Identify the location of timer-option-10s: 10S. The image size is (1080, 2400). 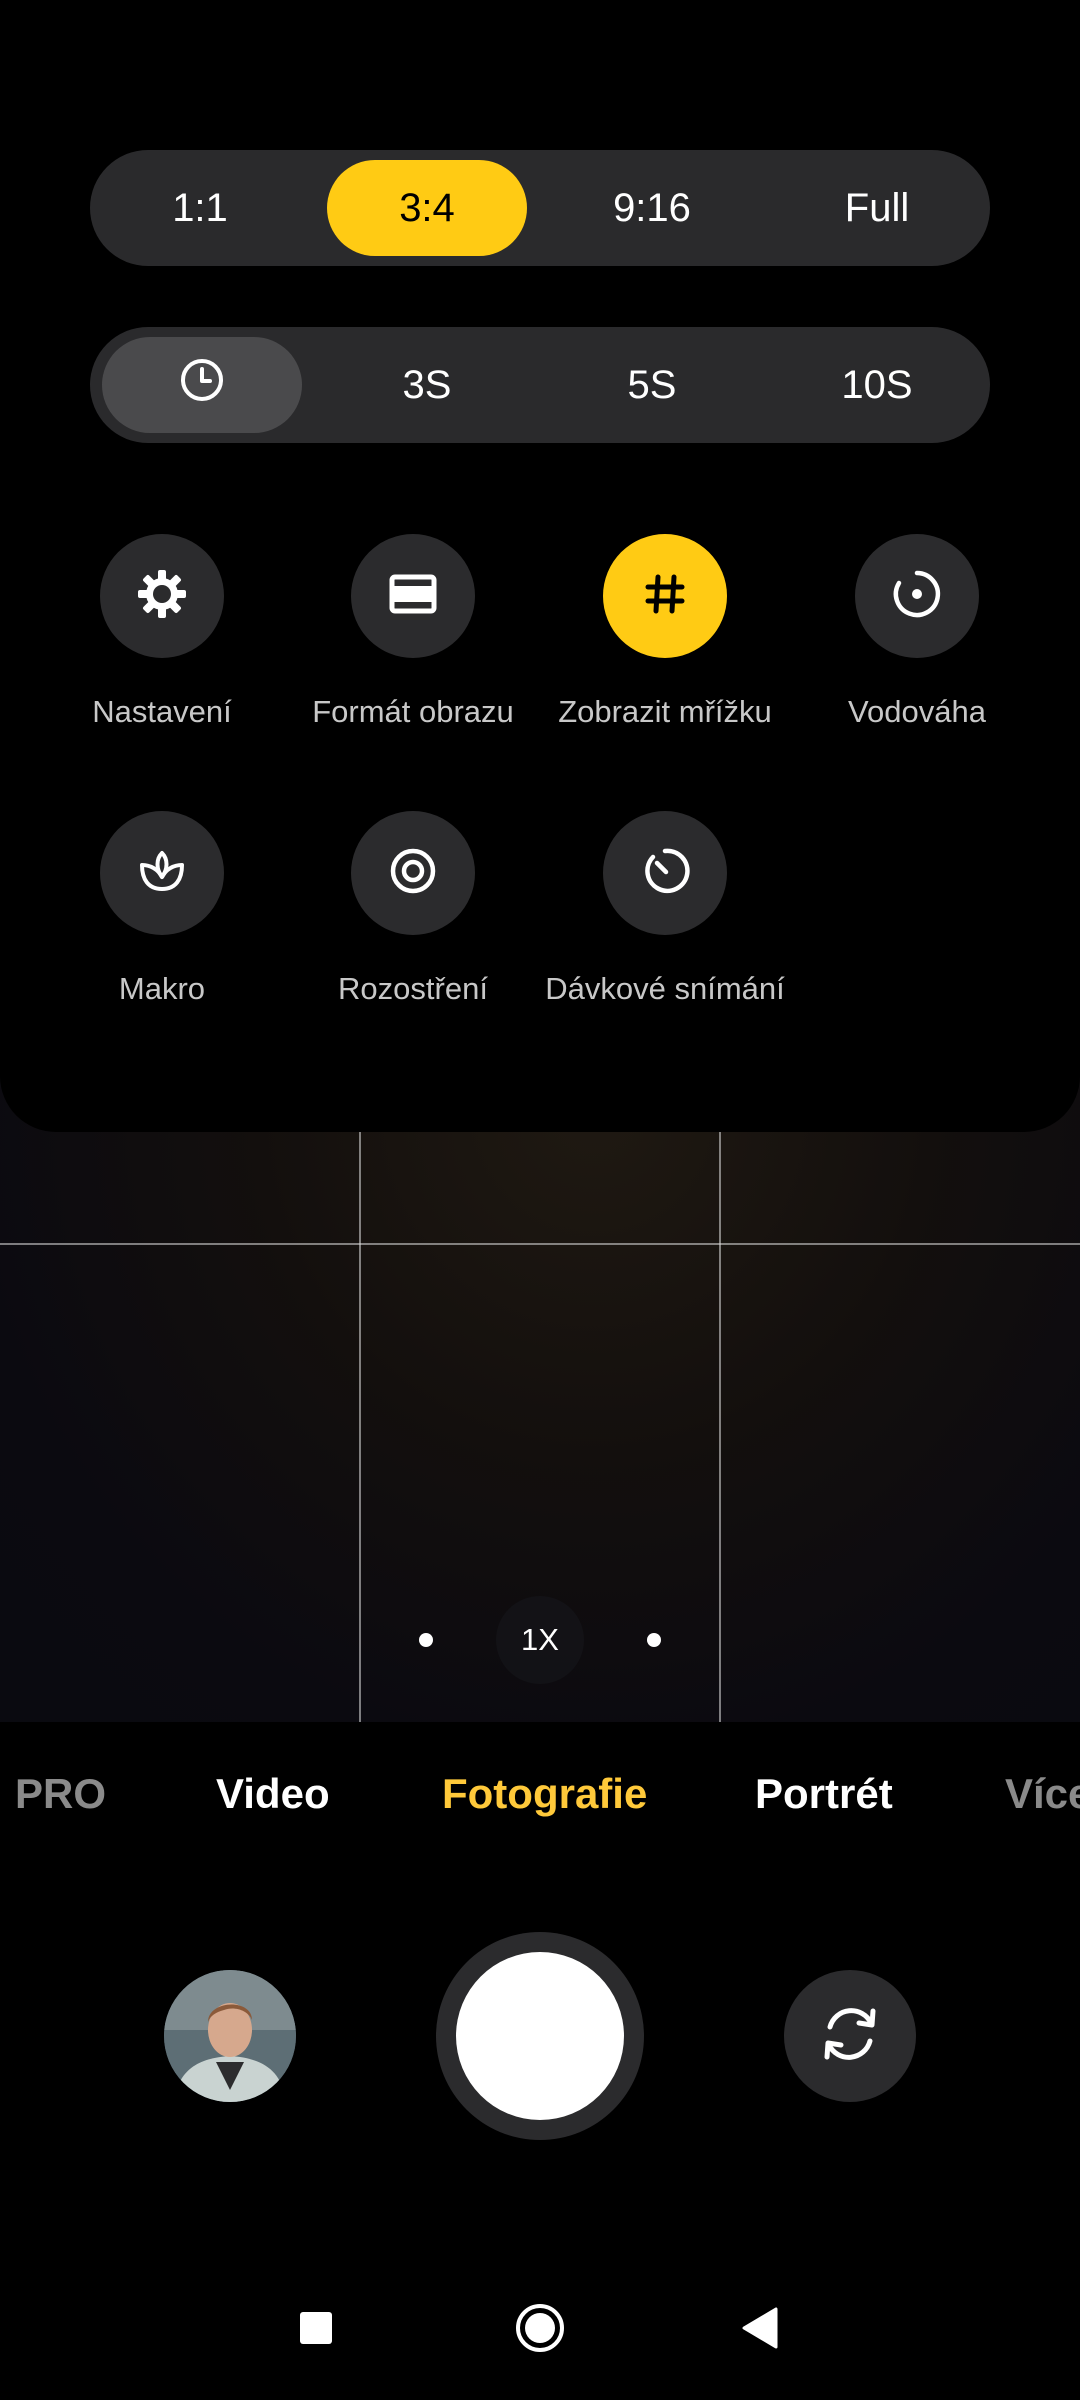
(877, 385).